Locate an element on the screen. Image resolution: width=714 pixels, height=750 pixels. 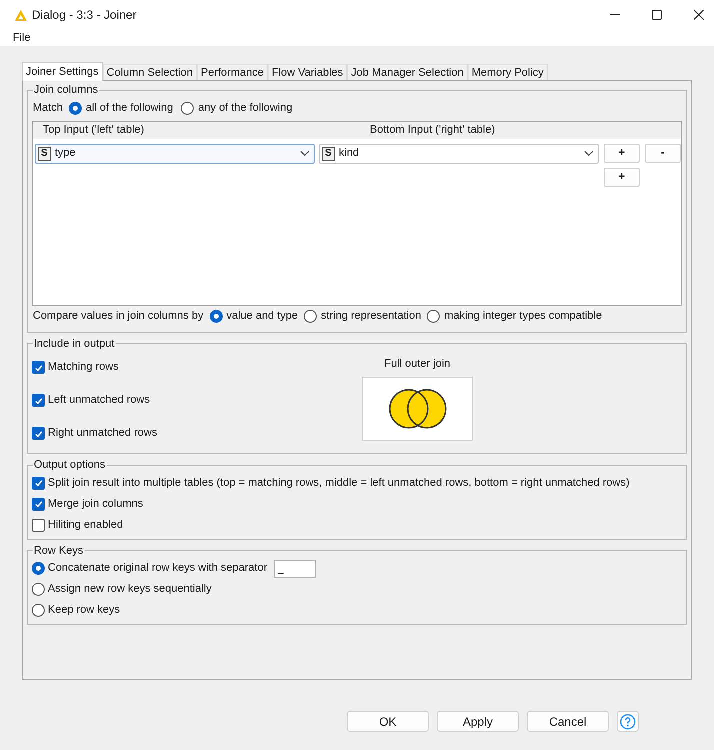
radio-label: Concatenate original row keys with separator is located at coordinates (158, 568).